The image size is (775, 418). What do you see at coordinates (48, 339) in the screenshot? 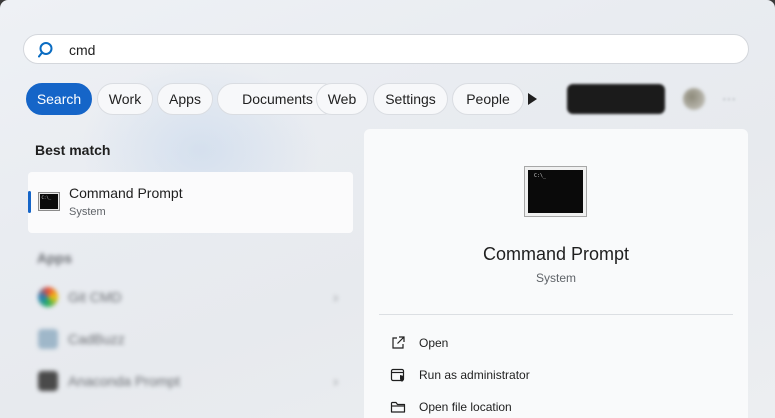
I see `app-icon` at bounding box center [48, 339].